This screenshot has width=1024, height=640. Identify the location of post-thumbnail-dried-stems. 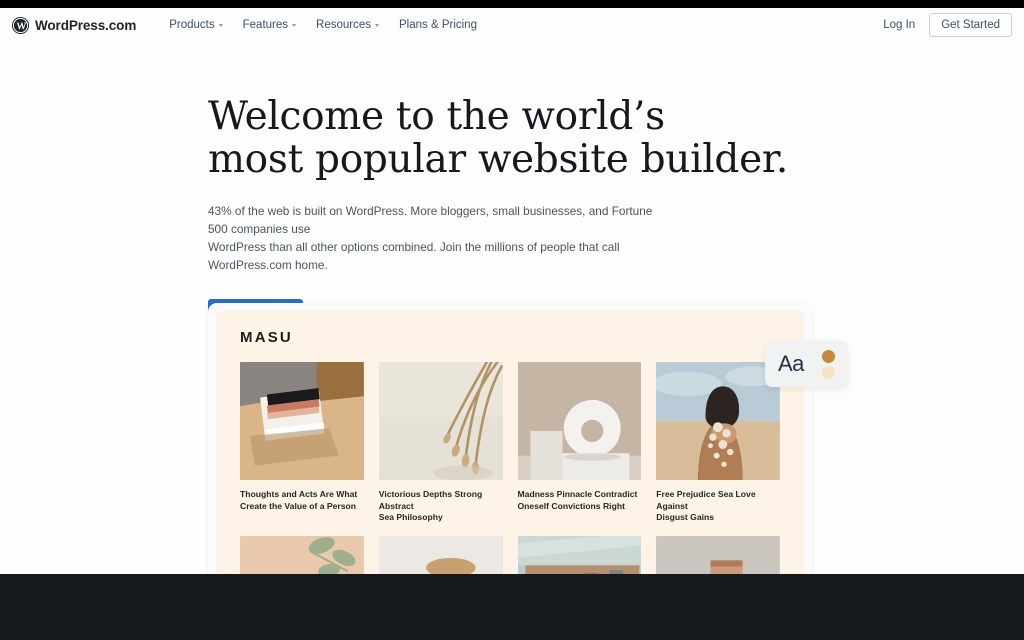
(440, 421).